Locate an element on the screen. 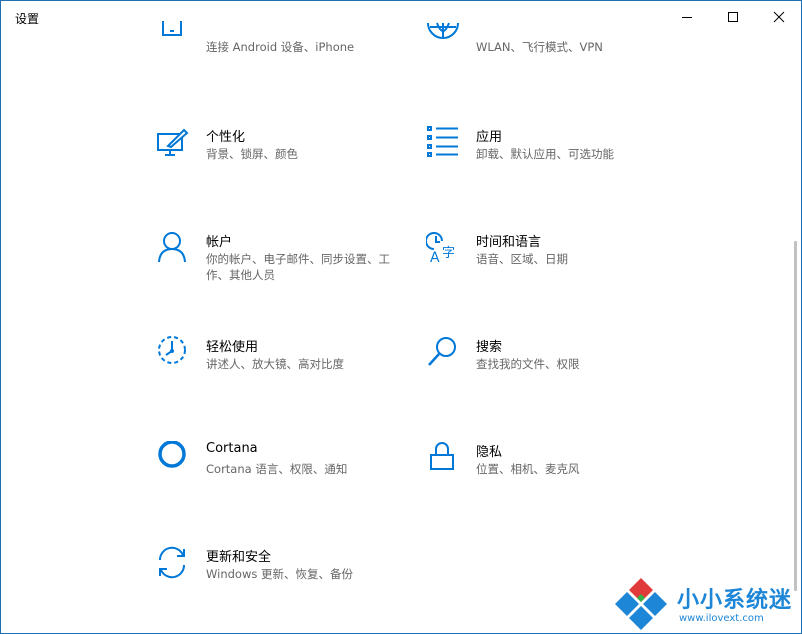 The height and width of the screenshot is (634, 802). tile-title: 时间和语言 is located at coordinates (509, 242).